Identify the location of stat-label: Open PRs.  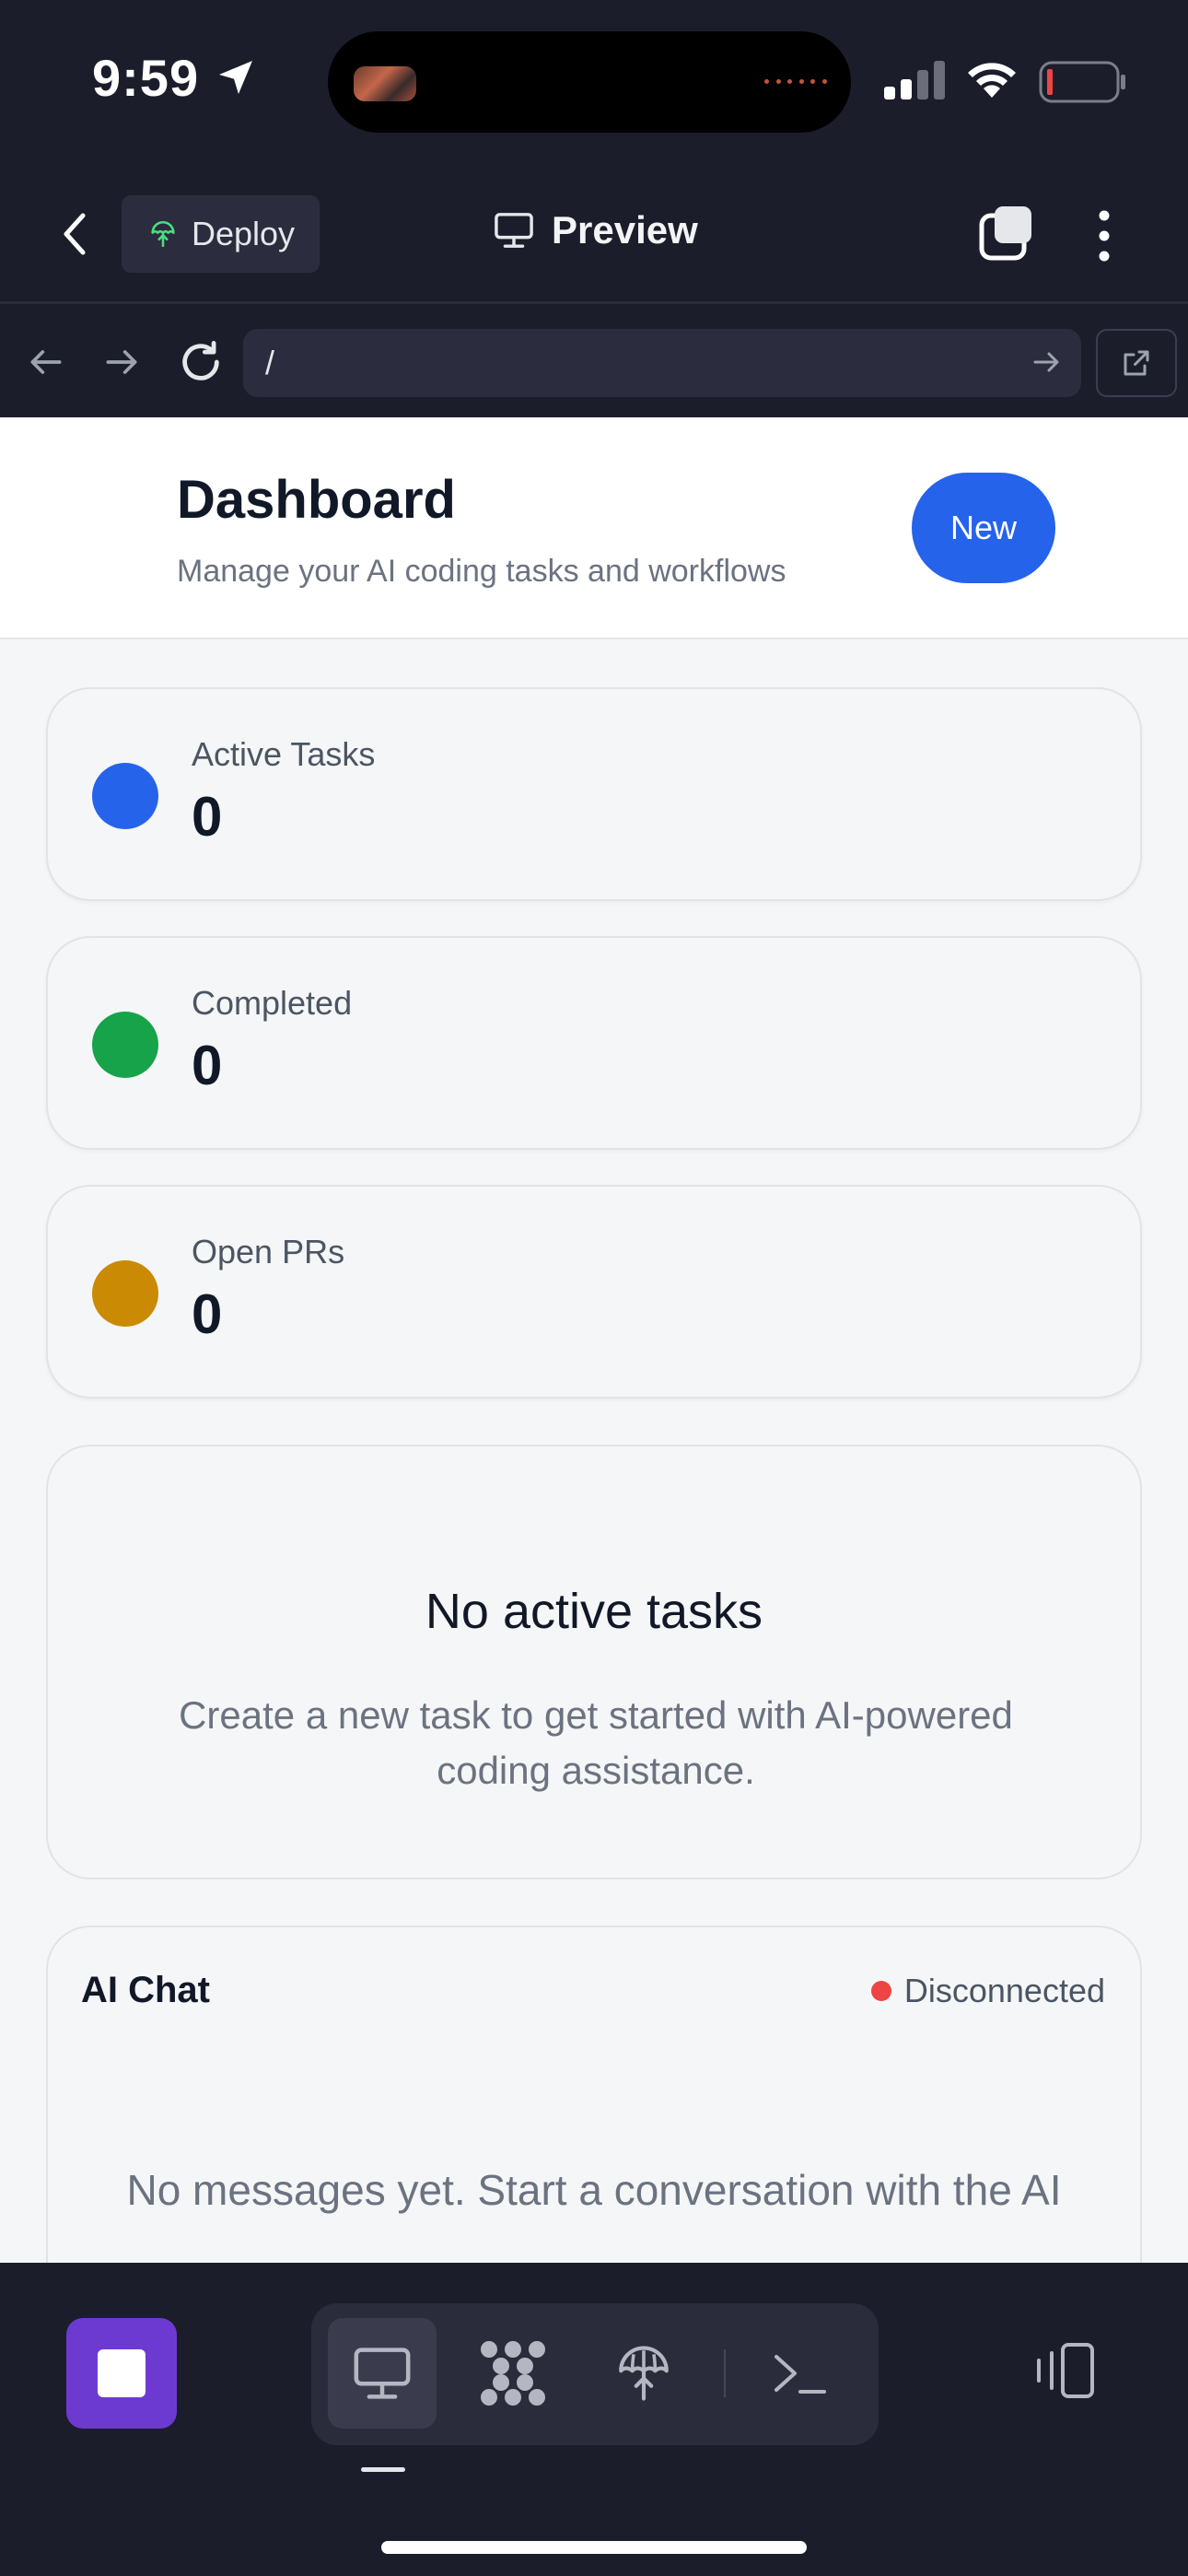
(268, 1251).